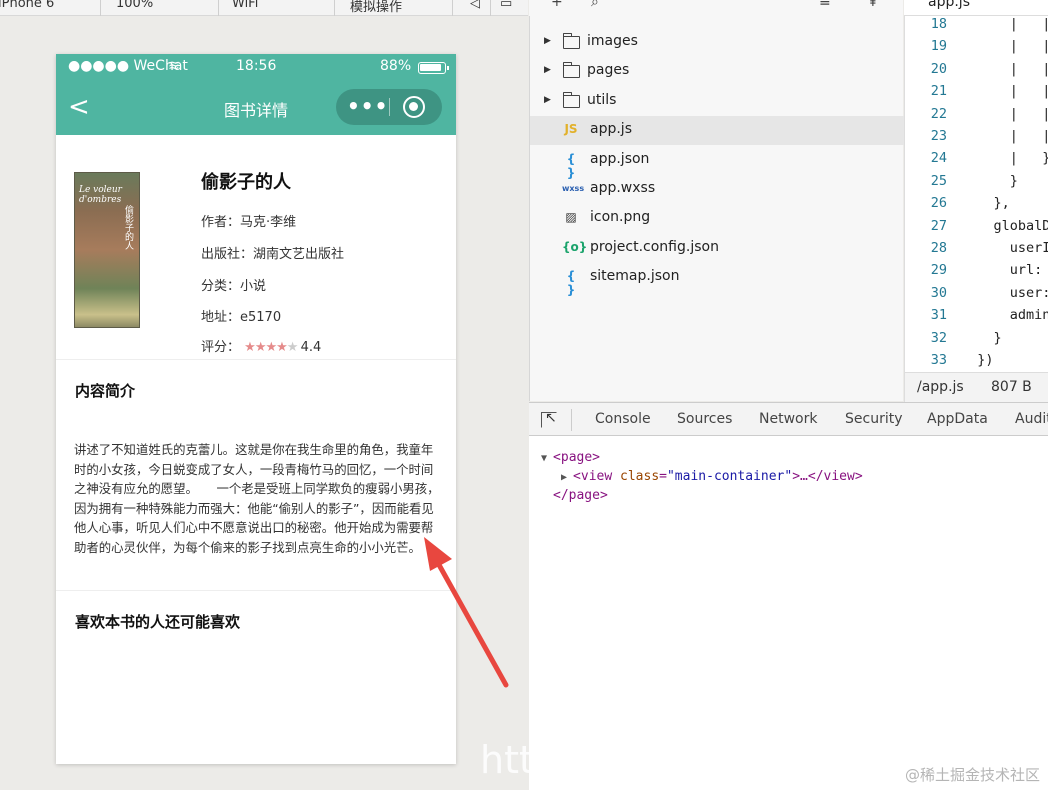 This screenshot has height=790, width=1048. What do you see at coordinates (1004, 225) in the screenshot?
I see `code-text: globalD` at bounding box center [1004, 225].